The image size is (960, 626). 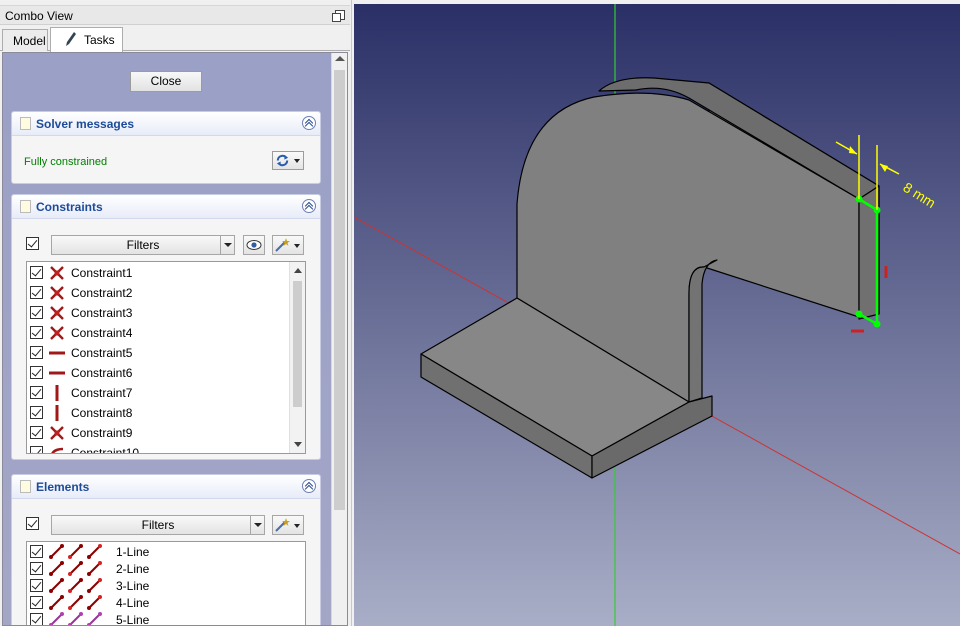 What do you see at coordinates (166, 207) in the screenshot?
I see `constraints-header: Constraints` at bounding box center [166, 207].